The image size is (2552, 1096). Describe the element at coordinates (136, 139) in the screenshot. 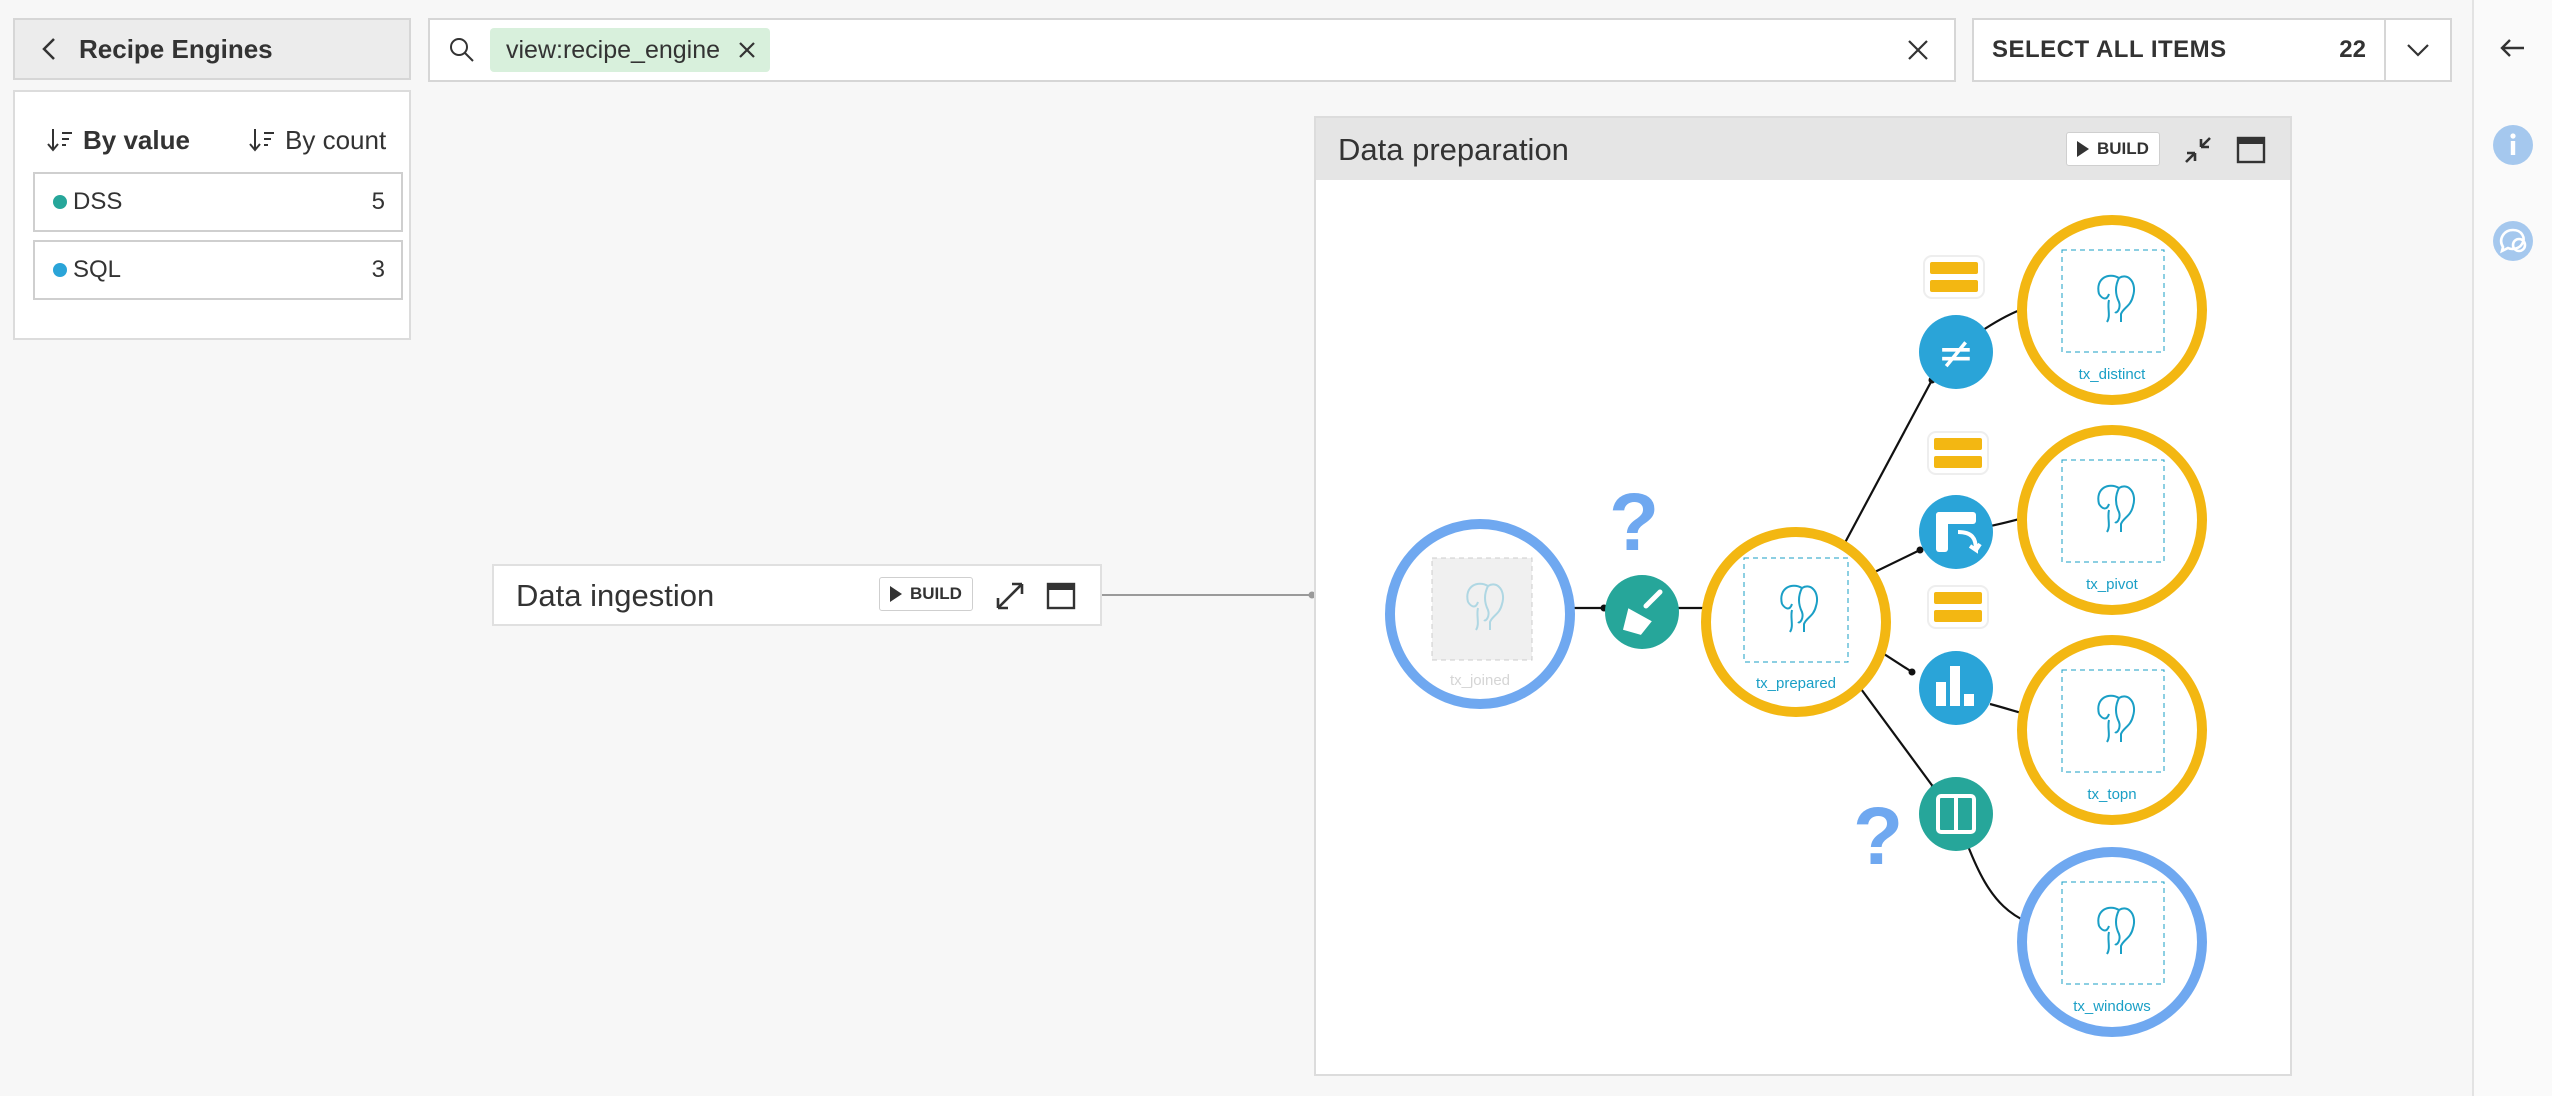

I see `sort-by-value-label: By value` at that location.